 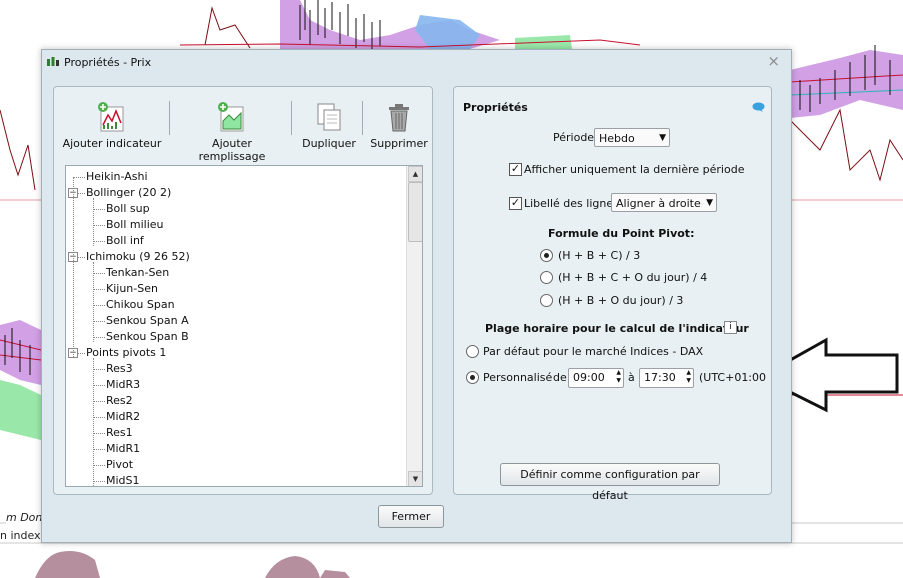 What do you see at coordinates (128, 192) in the screenshot?
I see `tree-group-item: Bollinger (20 2)` at bounding box center [128, 192].